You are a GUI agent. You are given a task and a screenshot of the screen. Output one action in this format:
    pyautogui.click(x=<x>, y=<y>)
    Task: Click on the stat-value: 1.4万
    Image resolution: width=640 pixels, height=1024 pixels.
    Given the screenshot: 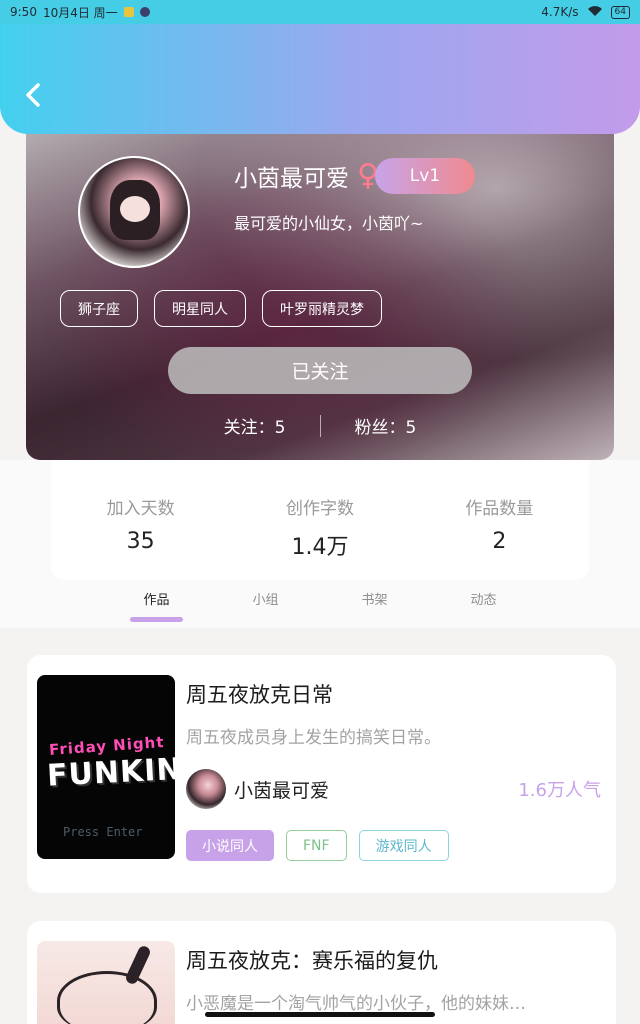 What is the action you would take?
    pyautogui.click(x=320, y=547)
    